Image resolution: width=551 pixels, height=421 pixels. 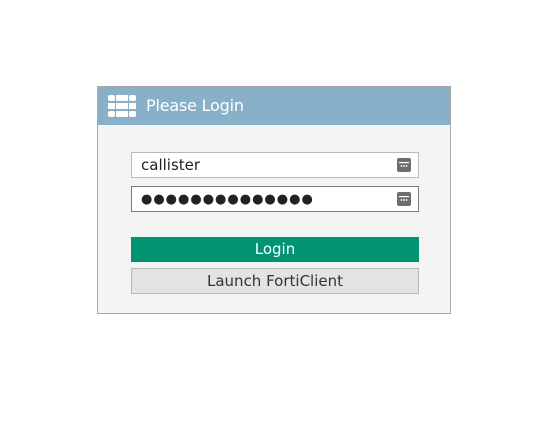 What do you see at coordinates (122, 106) in the screenshot?
I see `fortinet-grid-icon` at bounding box center [122, 106].